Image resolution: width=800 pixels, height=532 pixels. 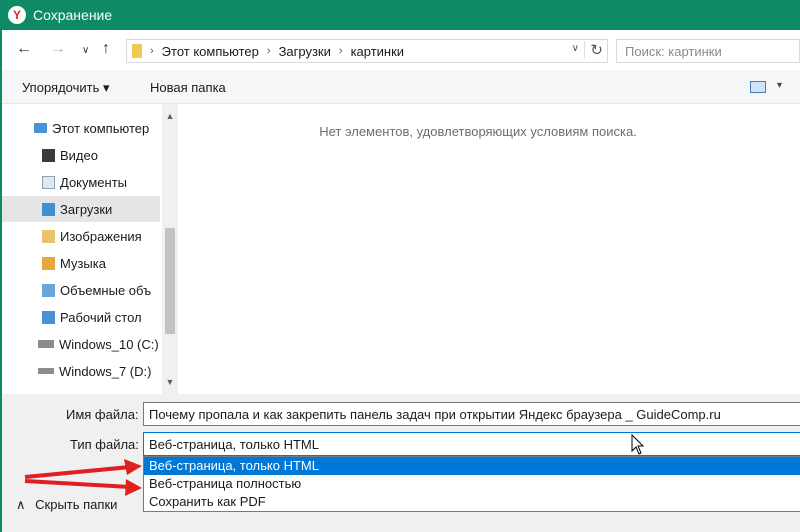 What do you see at coordinates (48, 236) in the screenshot?
I see `pictures-folder-icon` at bounding box center [48, 236].